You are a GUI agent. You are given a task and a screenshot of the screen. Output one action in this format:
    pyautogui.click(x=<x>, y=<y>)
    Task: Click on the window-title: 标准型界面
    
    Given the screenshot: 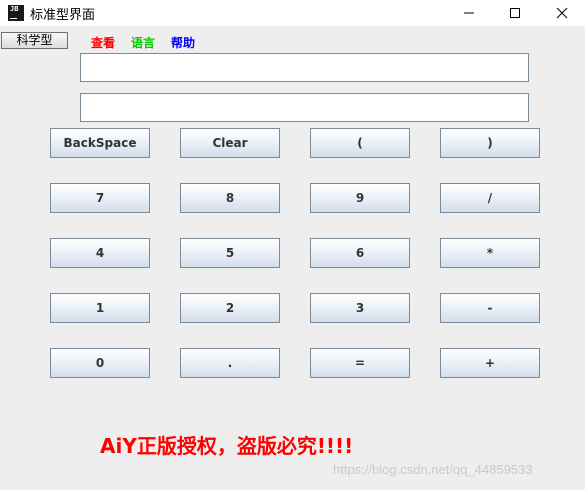 What is the action you would take?
    pyautogui.click(x=63, y=15)
    